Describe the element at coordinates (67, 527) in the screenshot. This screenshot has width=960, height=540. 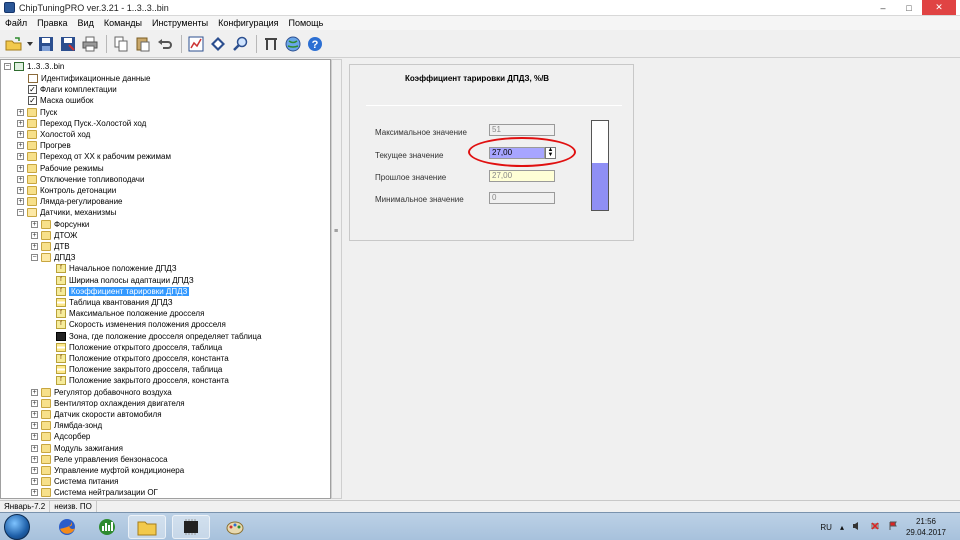
I see `firefox-icon` at that location.